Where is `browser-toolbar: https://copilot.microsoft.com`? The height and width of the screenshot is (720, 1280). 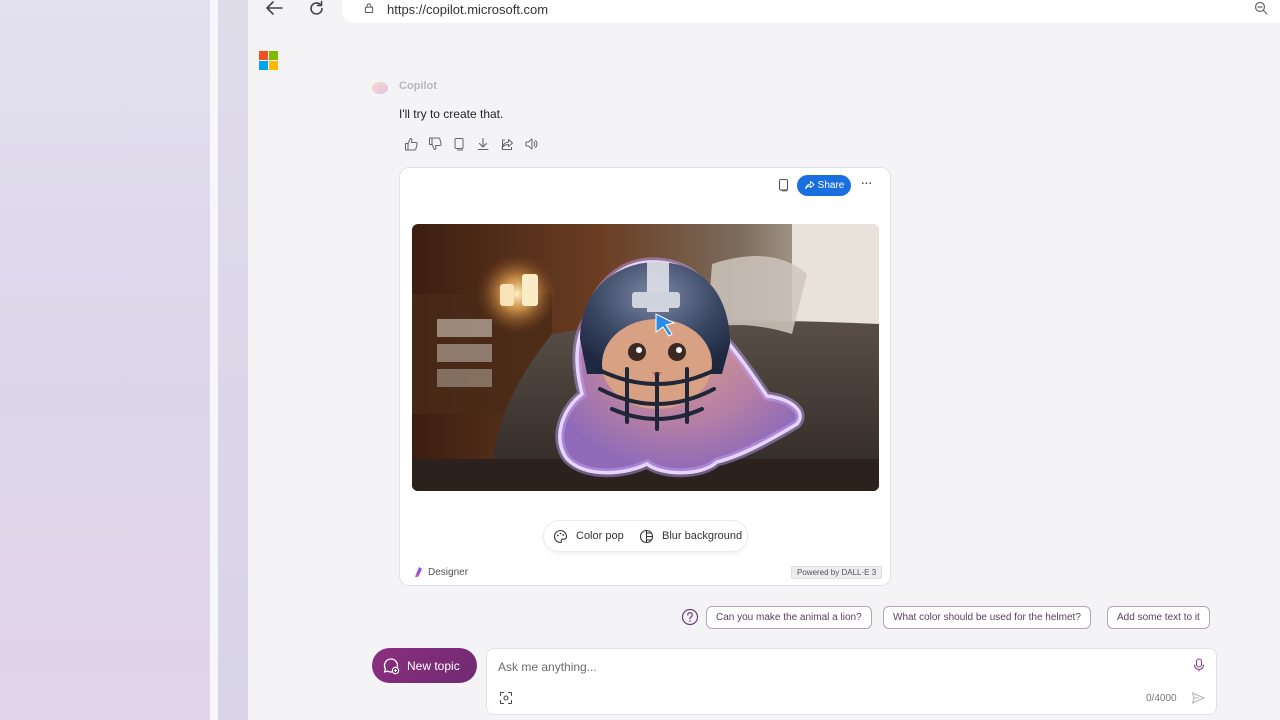
browser-toolbar: https://copilot.microsoft.com is located at coordinates (764, 12).